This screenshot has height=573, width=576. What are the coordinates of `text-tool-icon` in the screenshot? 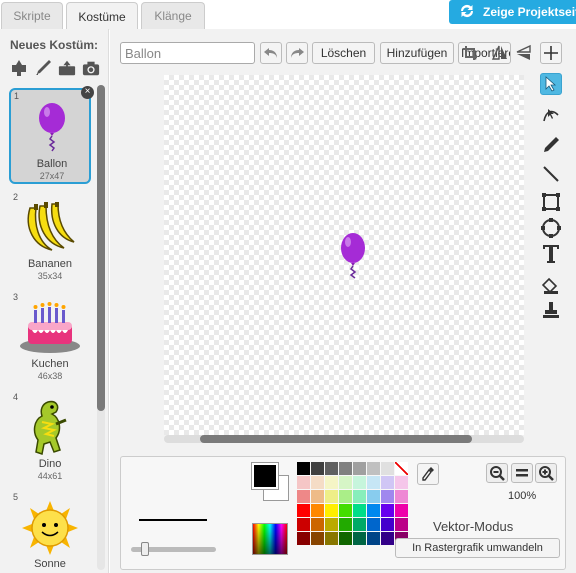 It's located at (551, 254).